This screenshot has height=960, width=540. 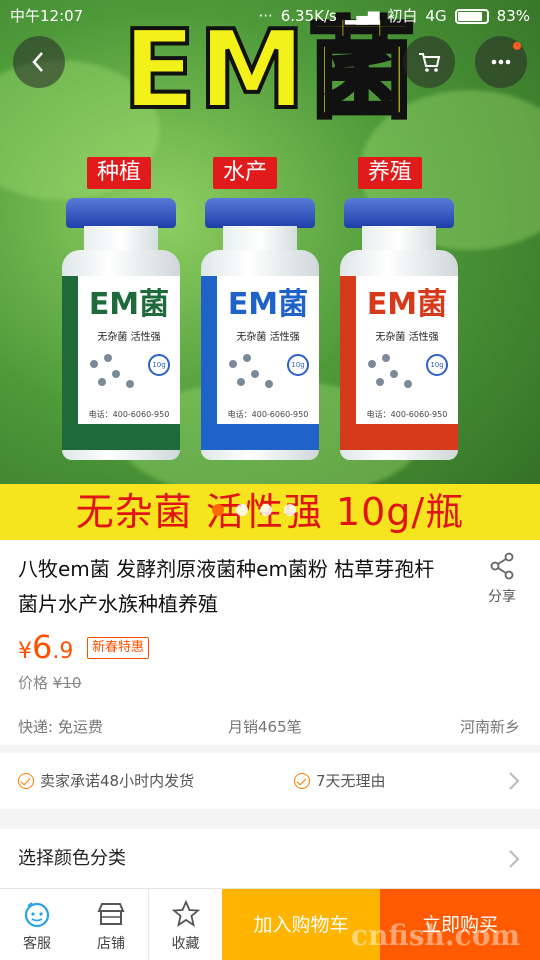 What do you see at coordinates (60, 727) in the screenshot?
I see `shipping-info: 快递: 免运费` at bounding box center [60, 727].